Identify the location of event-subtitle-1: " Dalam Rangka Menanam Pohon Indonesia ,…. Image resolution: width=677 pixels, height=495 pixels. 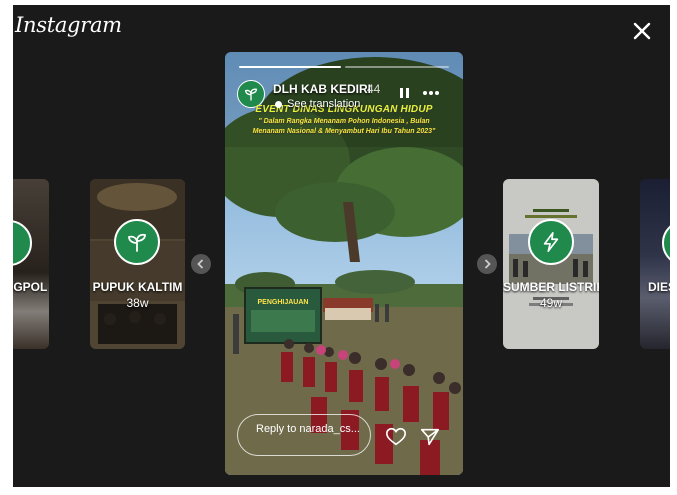
(344, 121).